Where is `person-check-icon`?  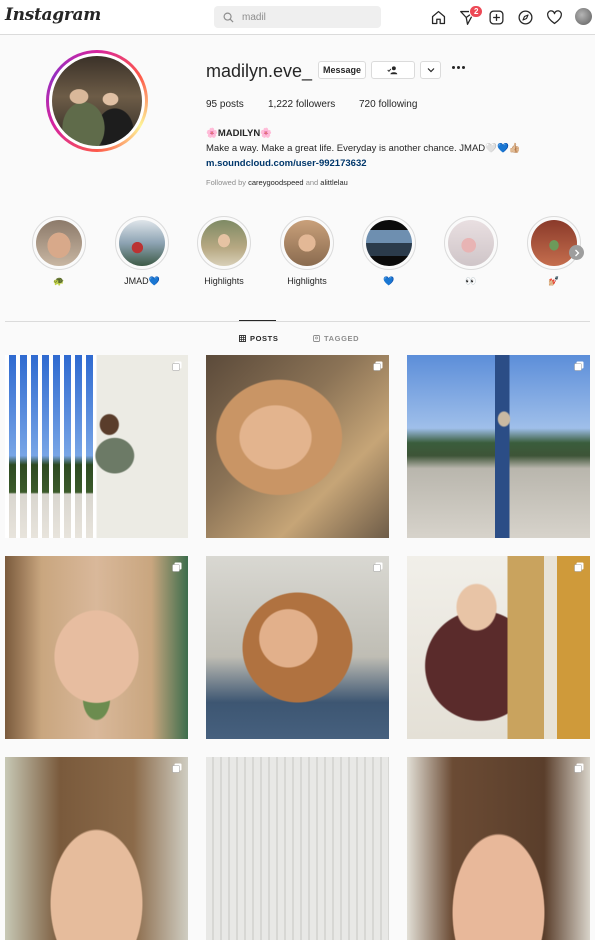
person-check-icon is located at coordinates (392, 70).